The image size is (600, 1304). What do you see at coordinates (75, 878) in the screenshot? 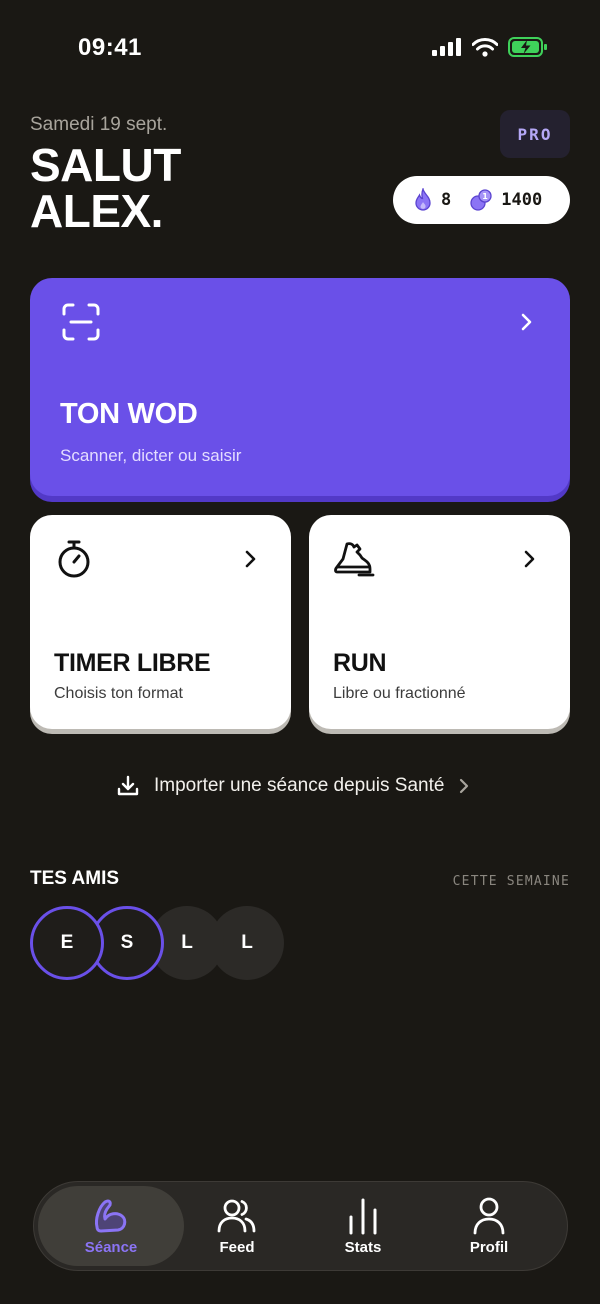
I see `friends-title: TES AMIS` at bounding box center [75, 878].